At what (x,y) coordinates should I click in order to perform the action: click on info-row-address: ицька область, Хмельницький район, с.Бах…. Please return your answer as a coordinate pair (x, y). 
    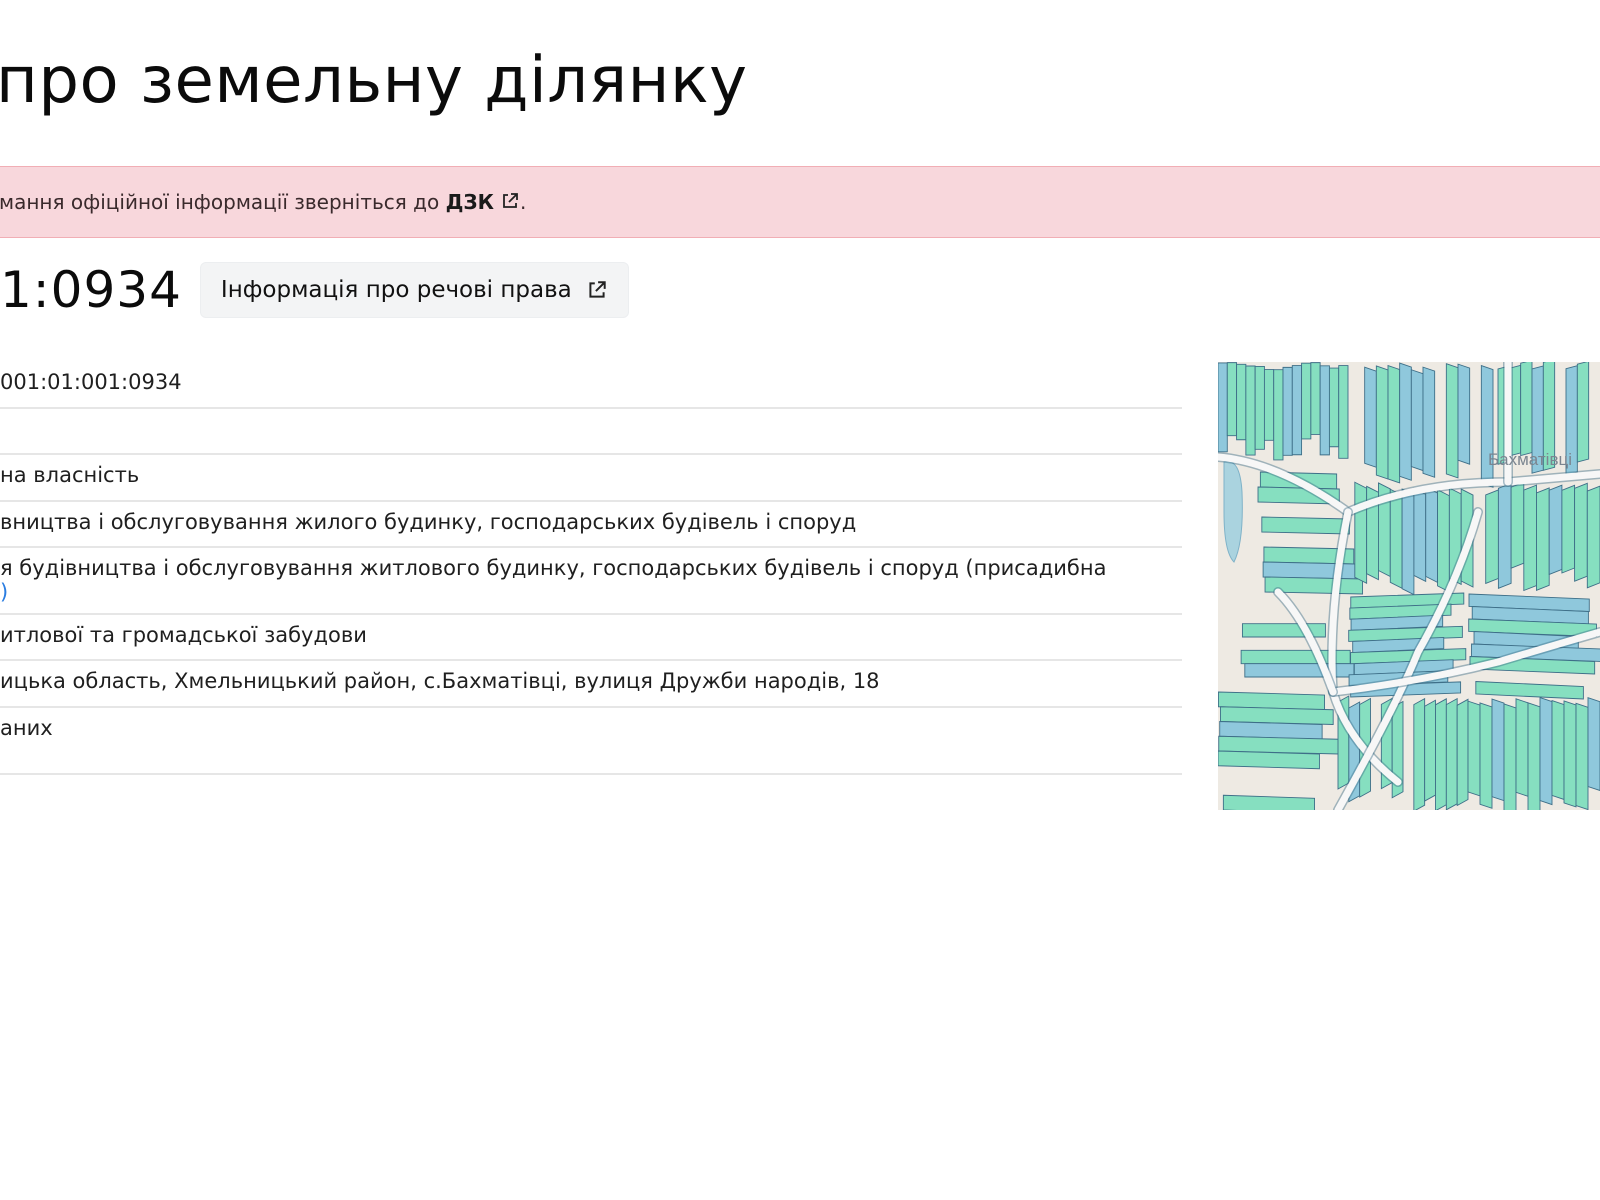
    Looking at the image, I should click on (591, 684).